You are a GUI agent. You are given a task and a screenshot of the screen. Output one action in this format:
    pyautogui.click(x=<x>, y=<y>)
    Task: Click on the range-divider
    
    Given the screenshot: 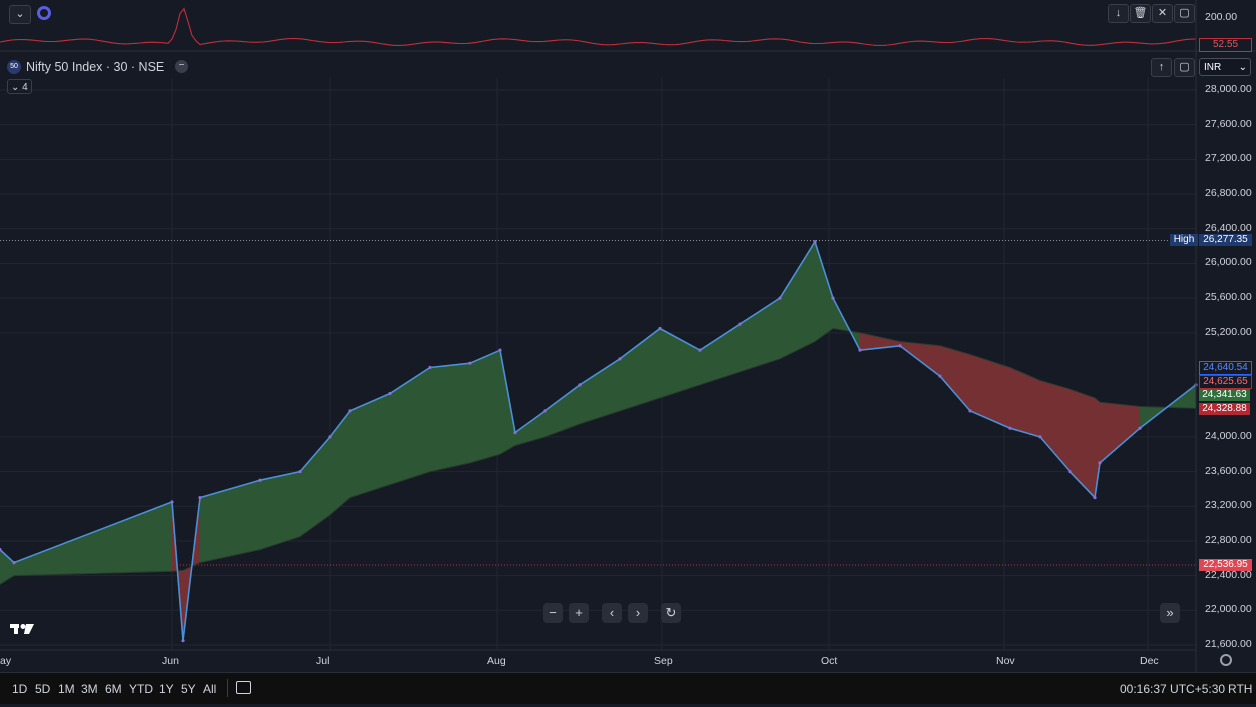 What is the action you would take?
    pyautogui.click(x=227, y=688)
    